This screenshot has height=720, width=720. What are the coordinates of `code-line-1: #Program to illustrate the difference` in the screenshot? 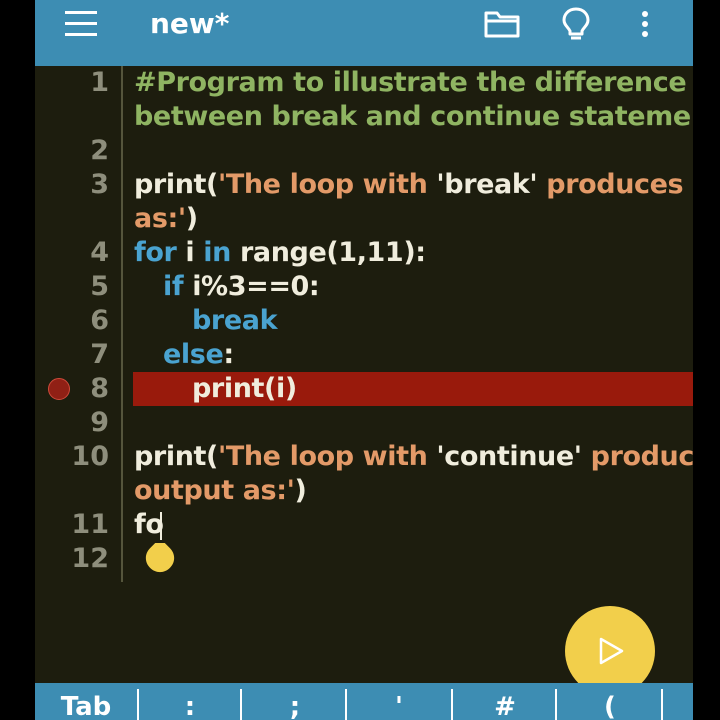 It's located at (410, 83).